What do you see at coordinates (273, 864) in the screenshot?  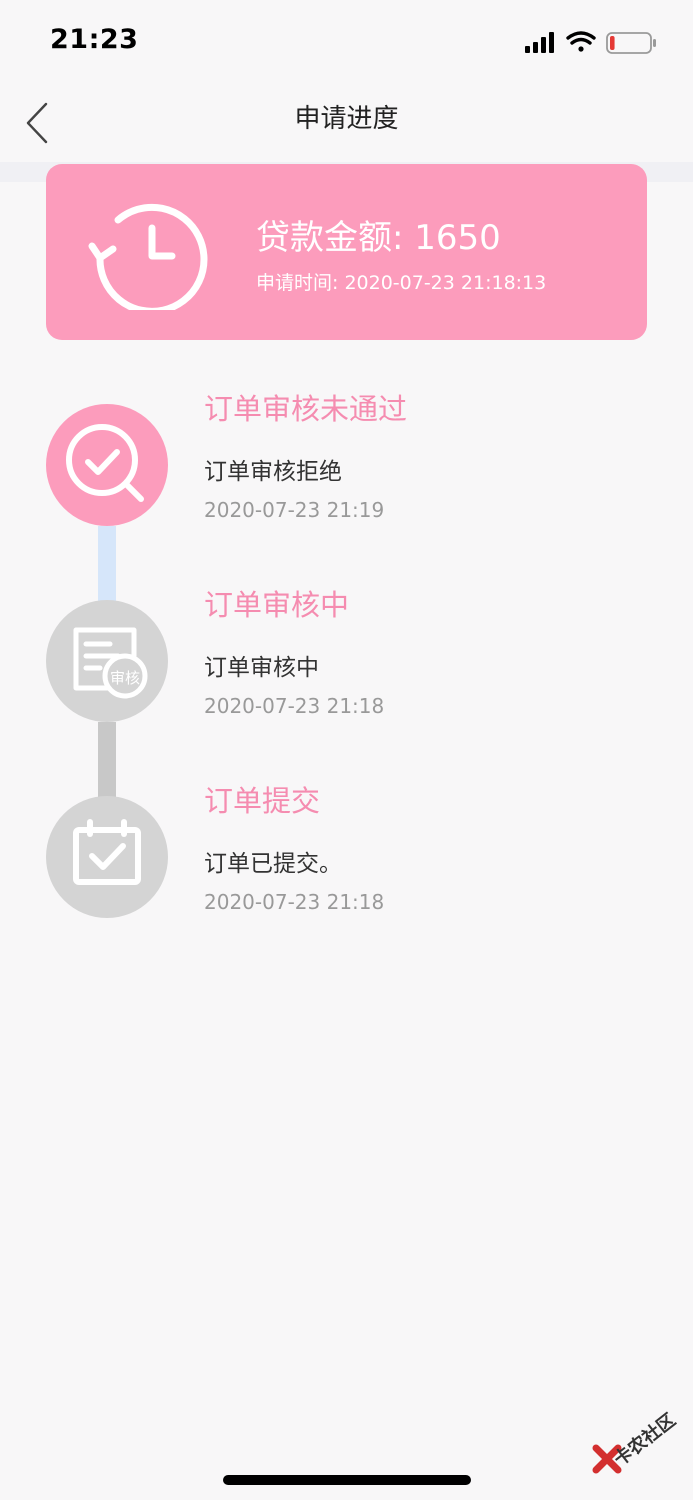 I see `step-description: 订单已提交。` at bounding box center [273, 864].